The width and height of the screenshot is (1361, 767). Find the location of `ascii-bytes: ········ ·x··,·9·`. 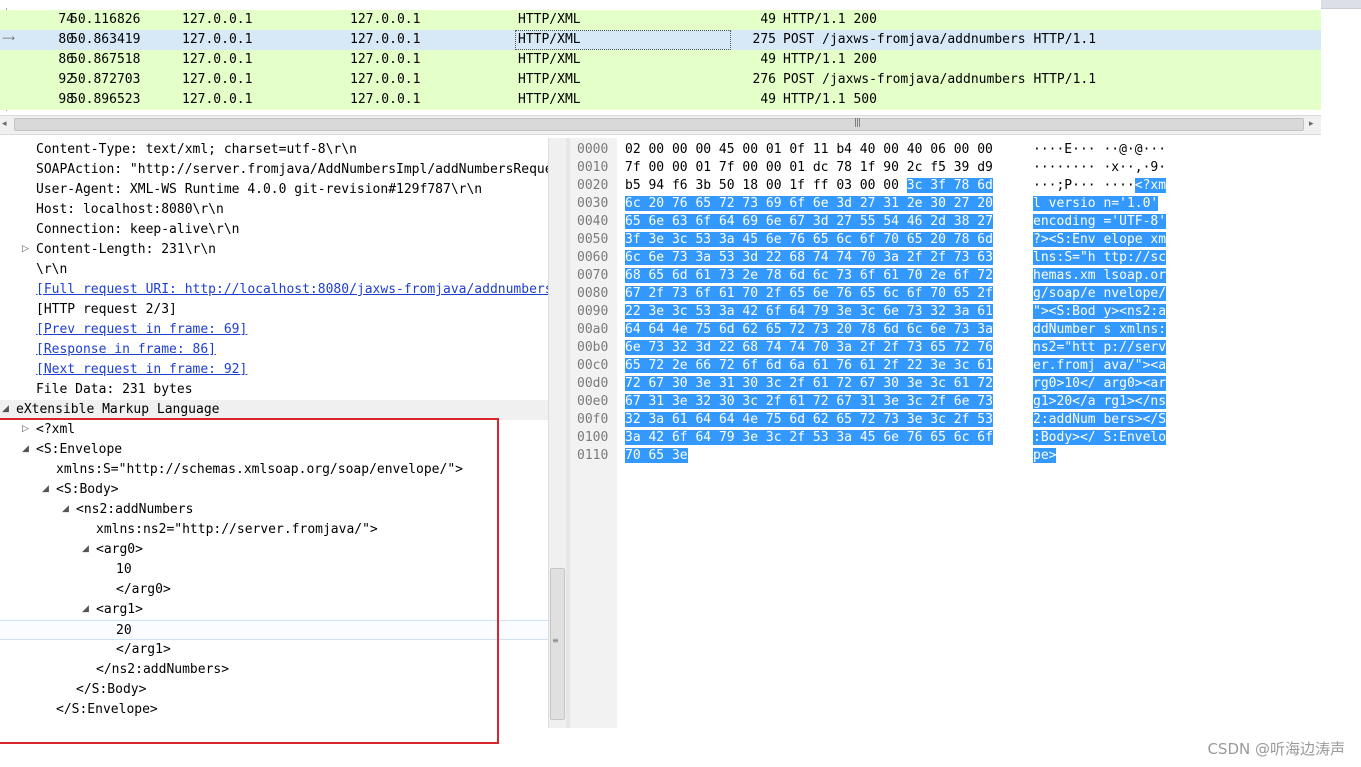

ascii-bytes: ········ ·x··,·9· is located at coordinates (1099, 167).